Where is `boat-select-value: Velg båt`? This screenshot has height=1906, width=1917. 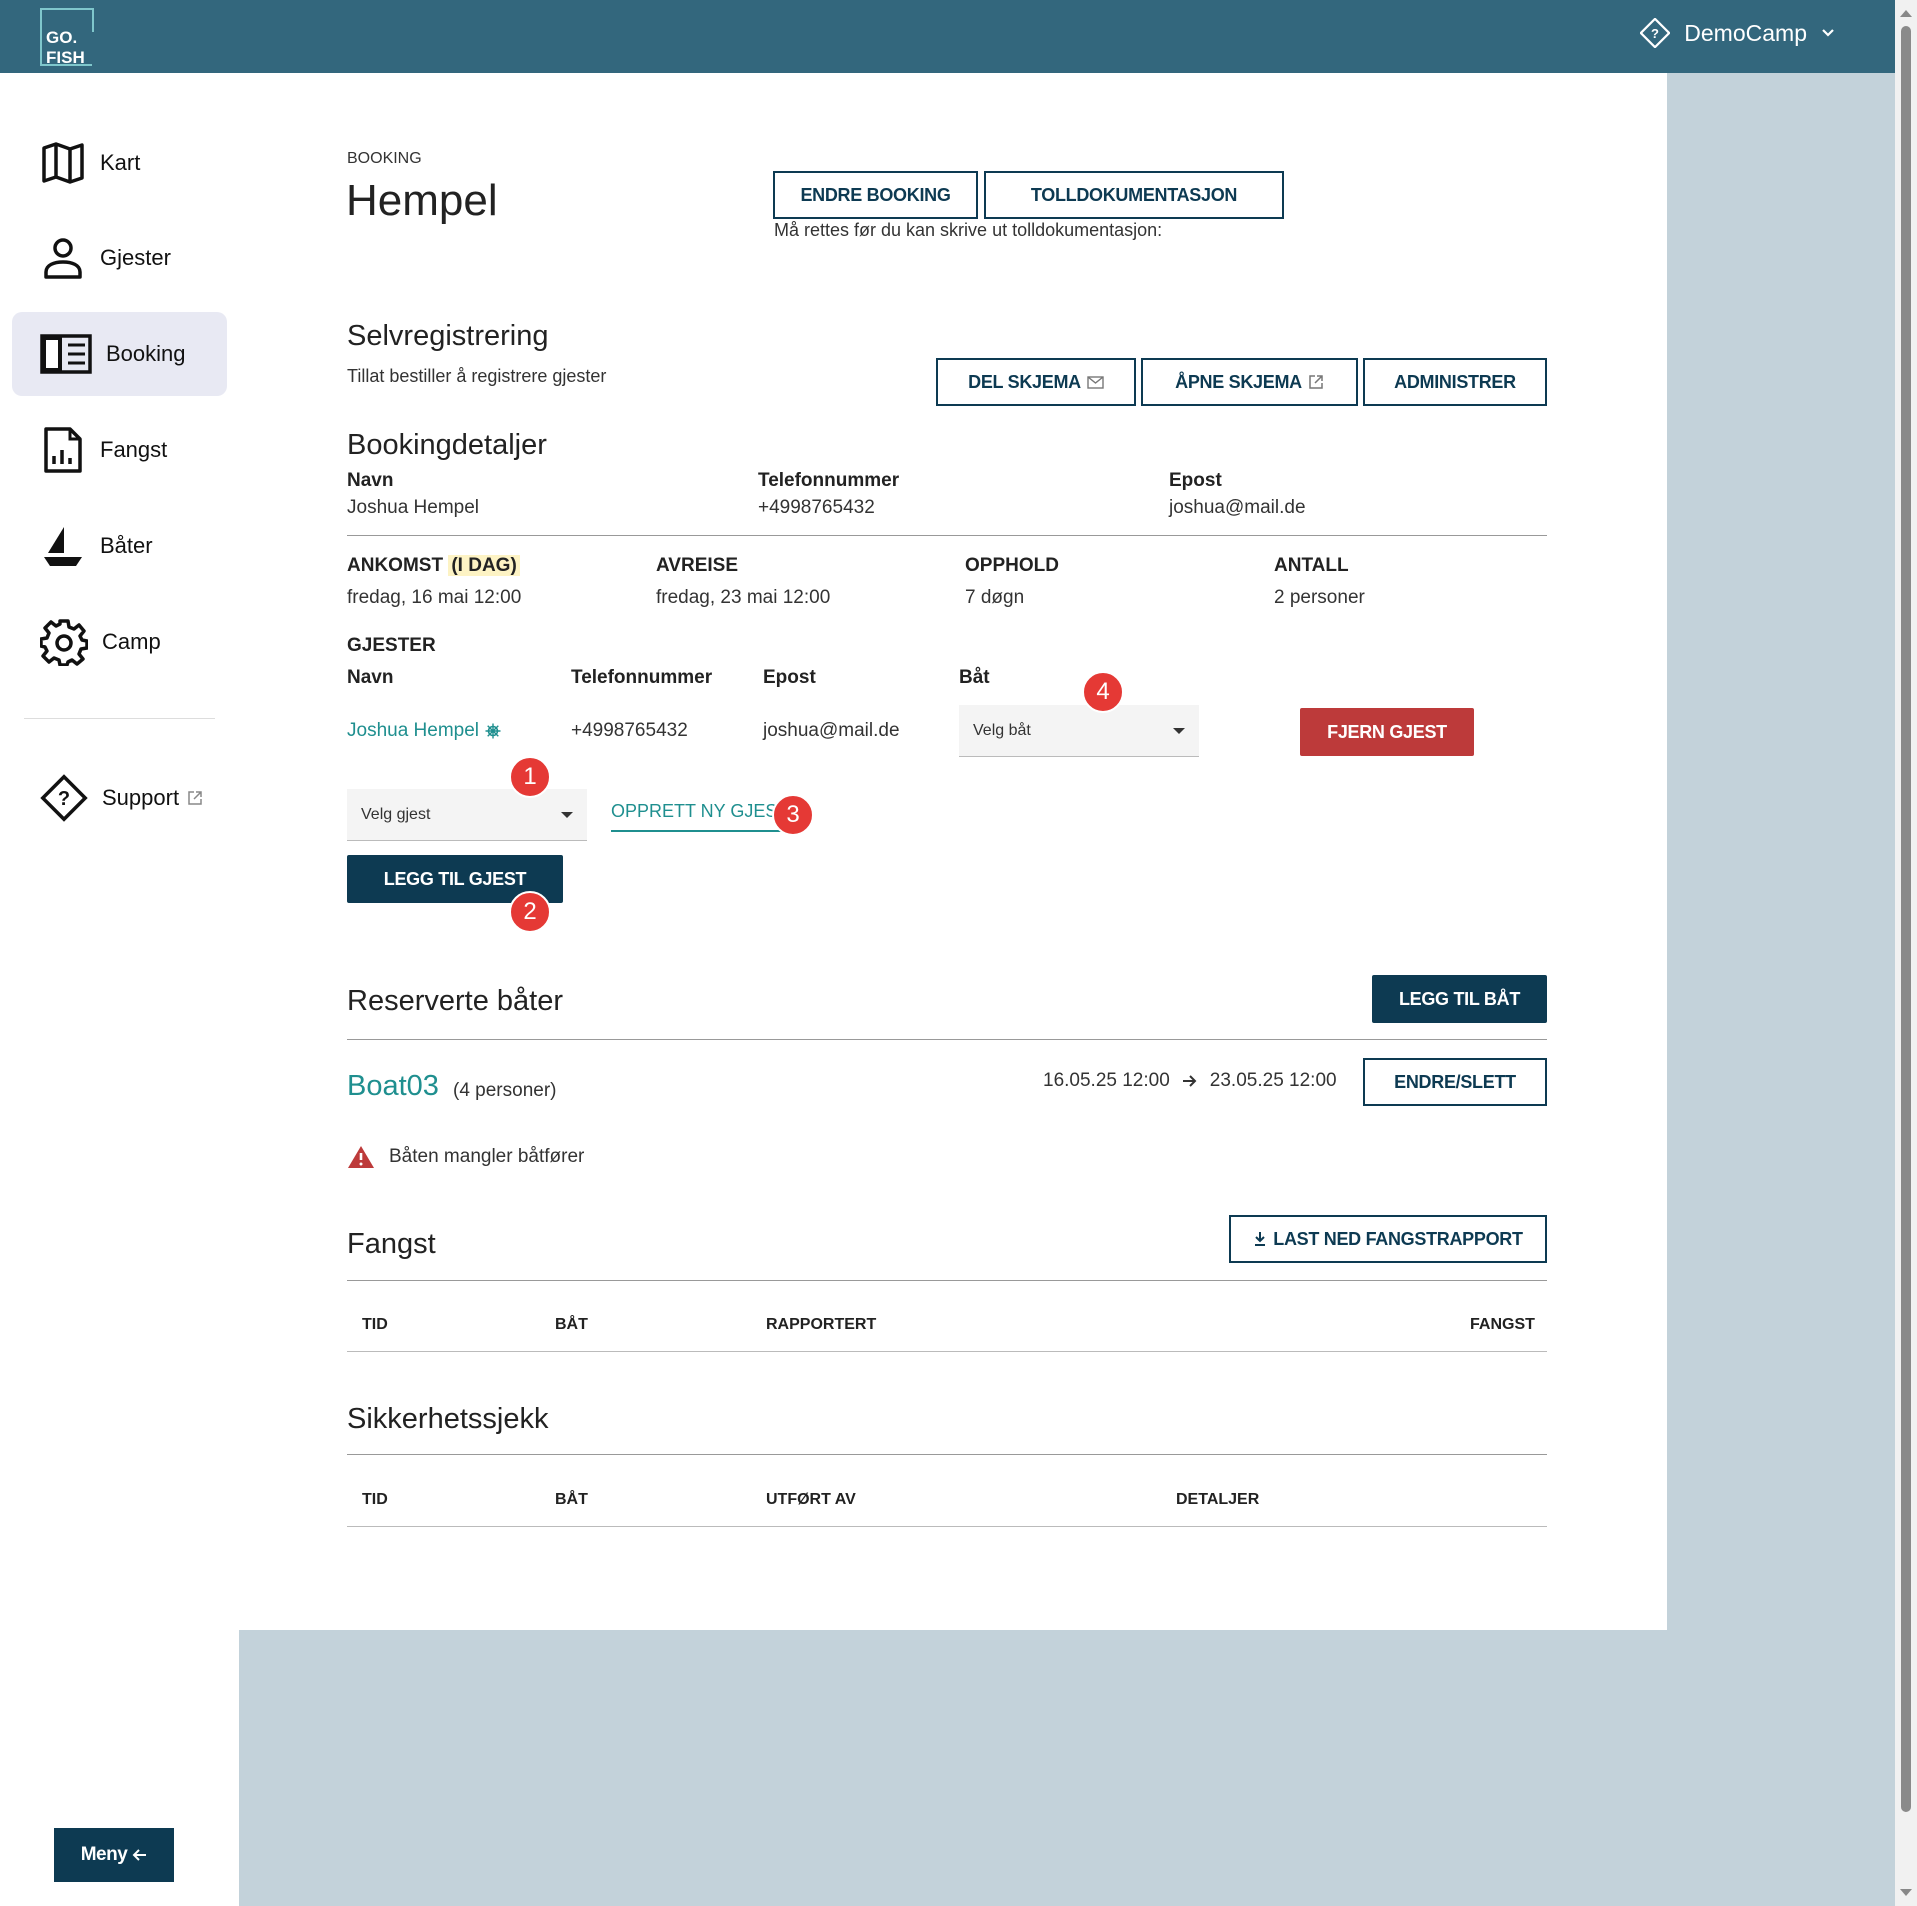
boat-select-value: Velg båt is located at coordinates (1002, 730).